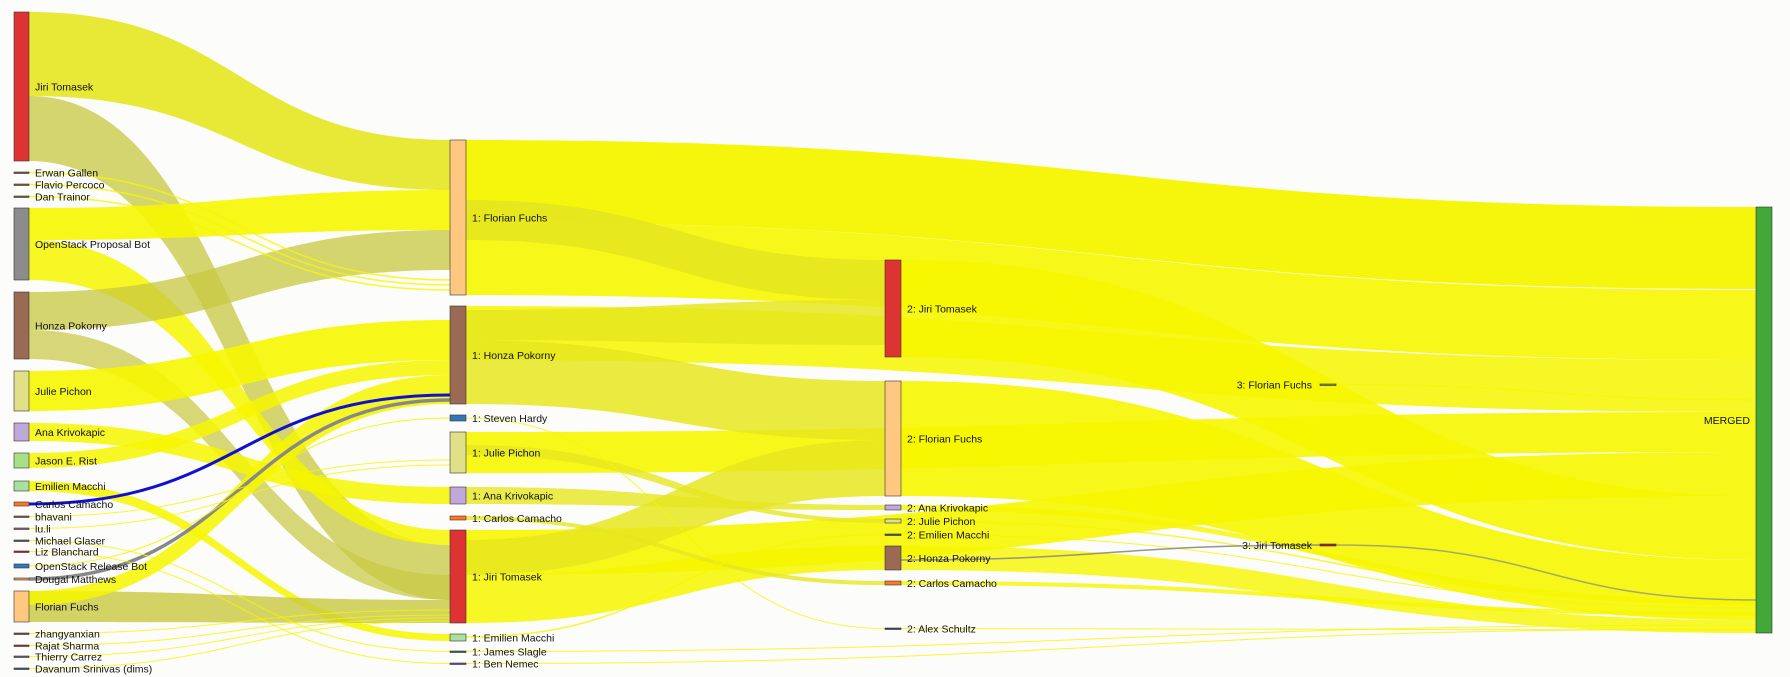 This screenshot has width=1790, height=677. What do you see at coordinates (944, 440) in the screenshot?
I see `label-c2-florian: 2: Florian Fuchs` at bounding box center [944, 440].